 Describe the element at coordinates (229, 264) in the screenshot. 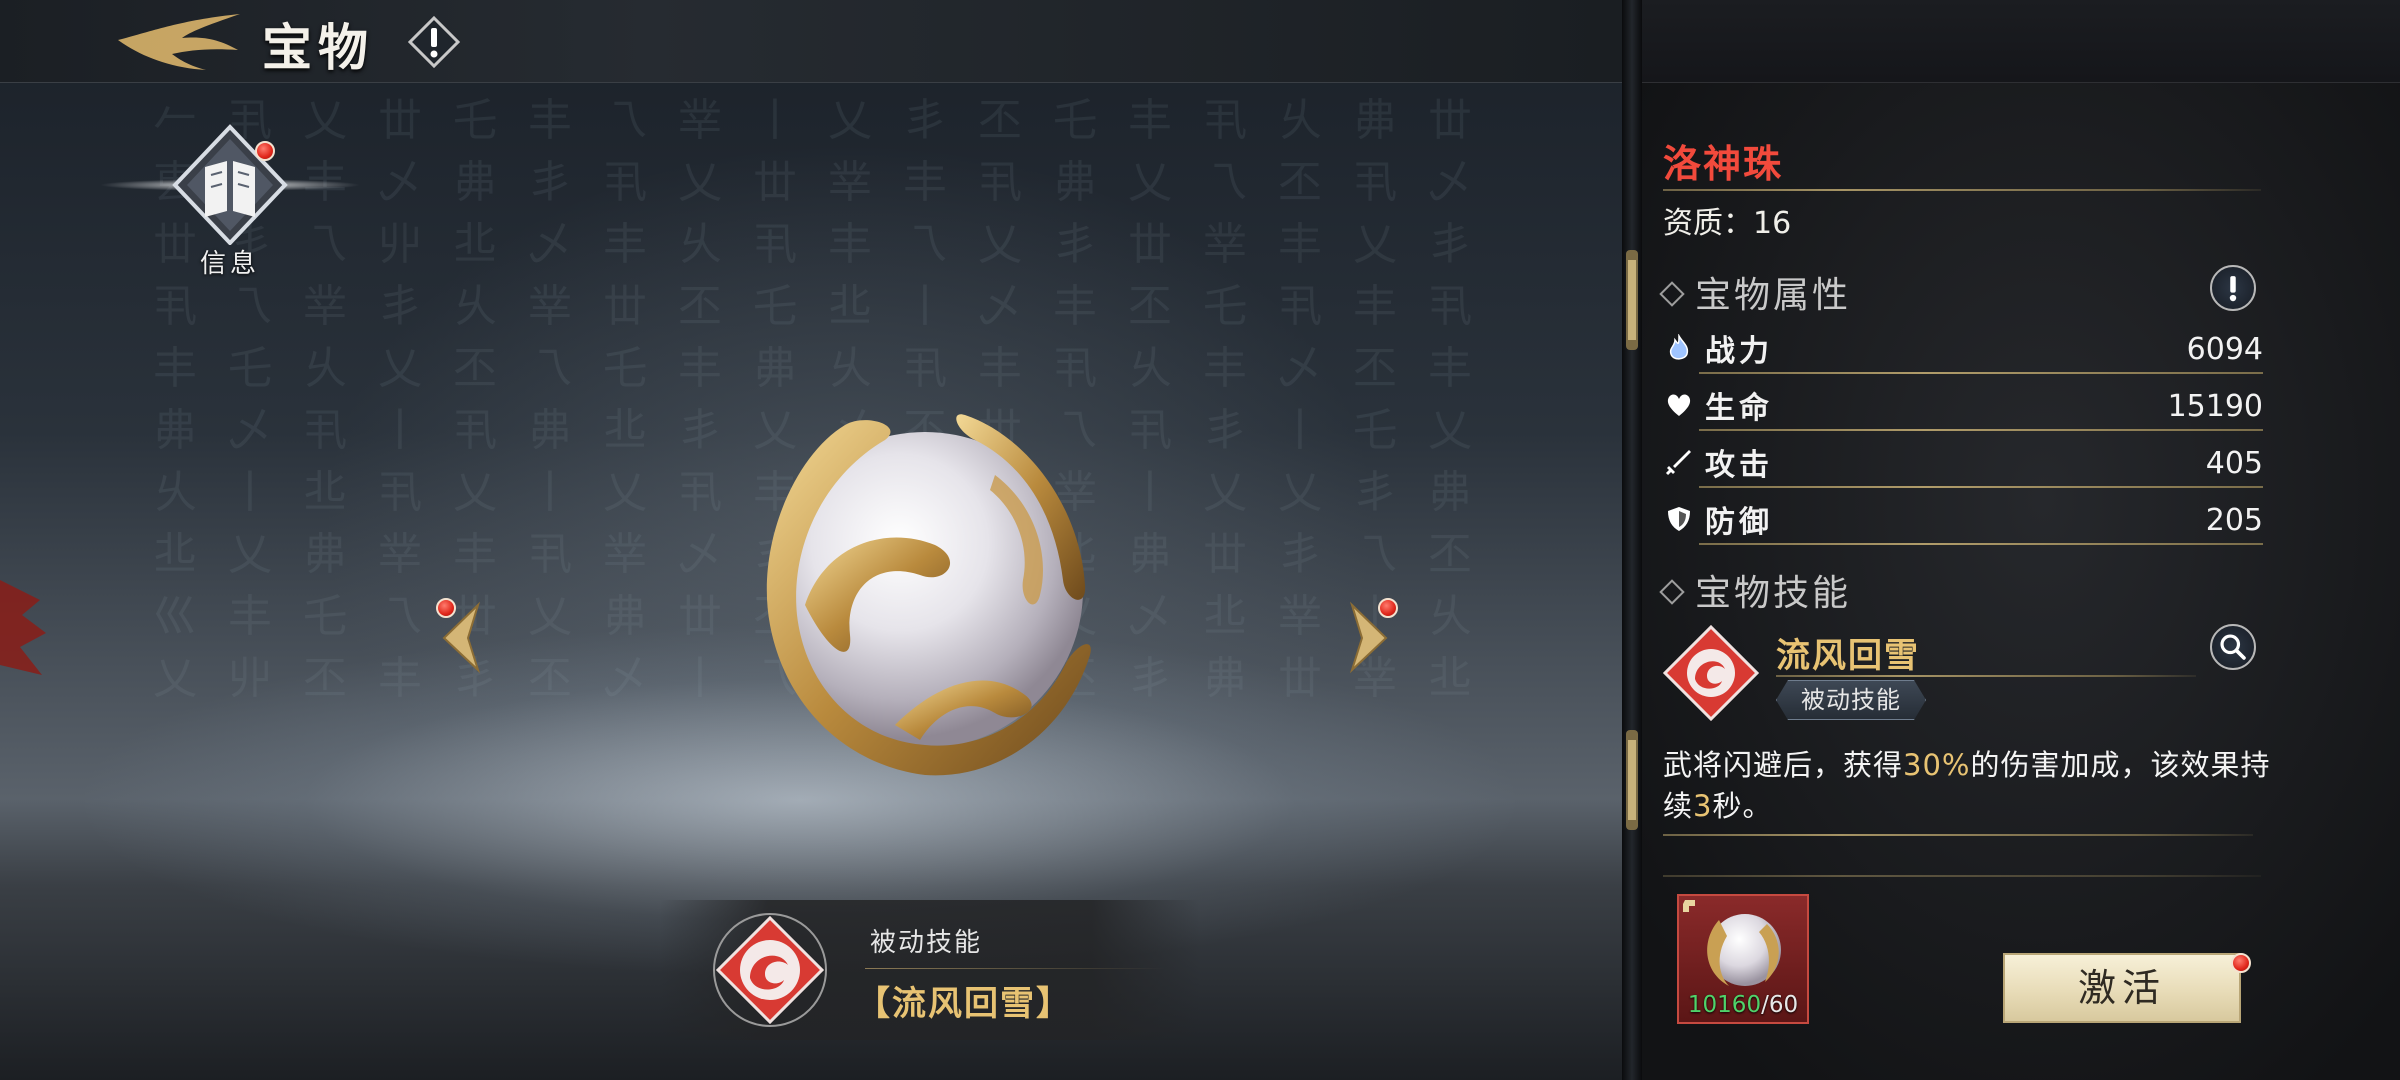

I see `info-label: 信息` at that location.